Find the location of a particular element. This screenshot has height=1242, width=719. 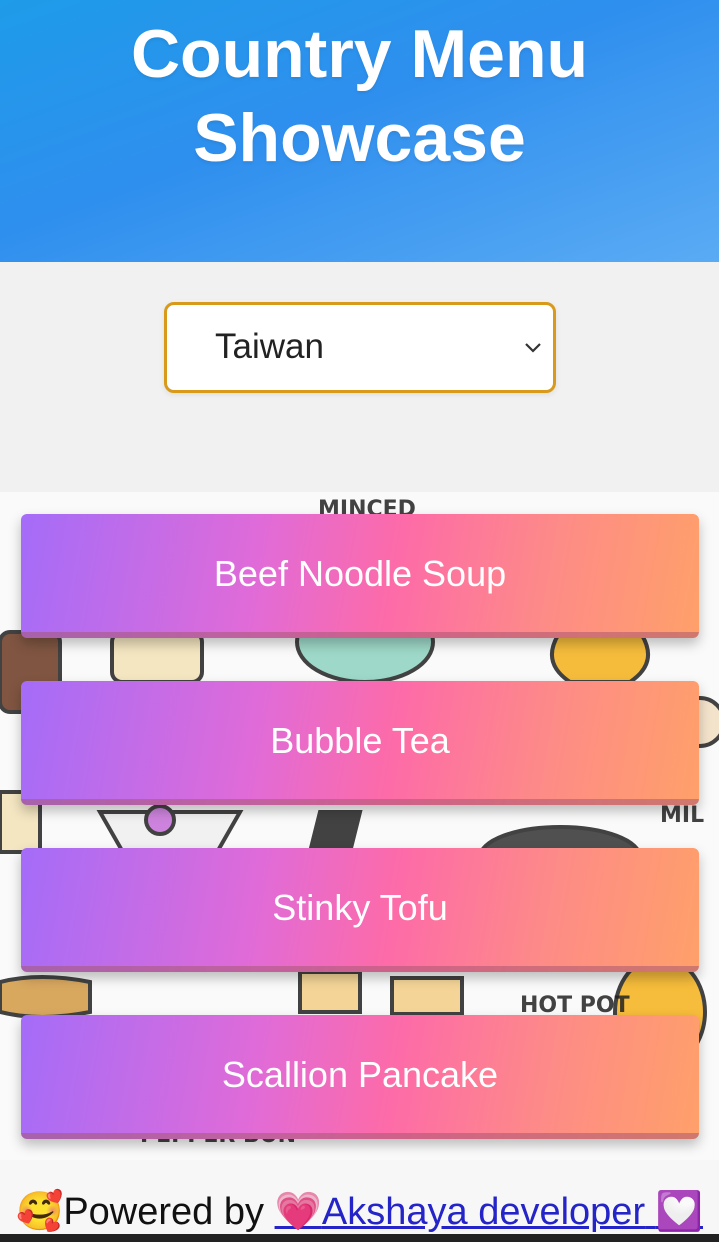

footer-credit: 🥰Powered by 💗Akshaya developer 💟 is located at coordinates (359, 1212).